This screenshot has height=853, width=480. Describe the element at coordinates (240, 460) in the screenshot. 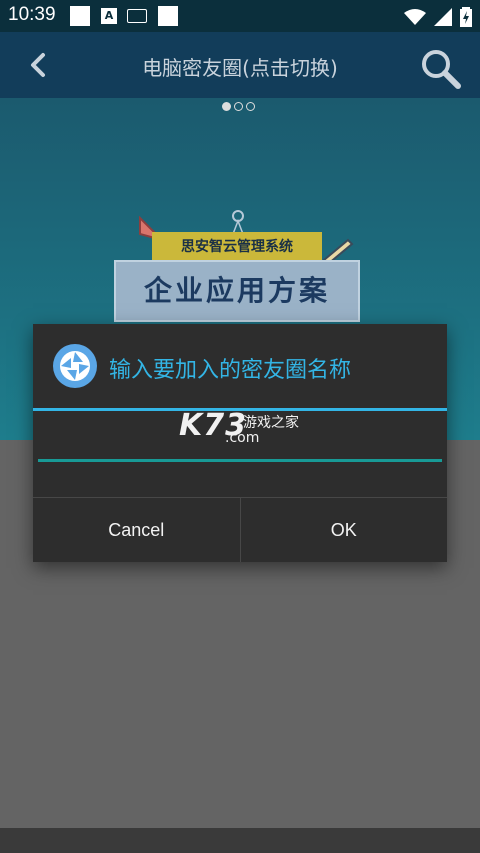

I see `input-underline` at that location.